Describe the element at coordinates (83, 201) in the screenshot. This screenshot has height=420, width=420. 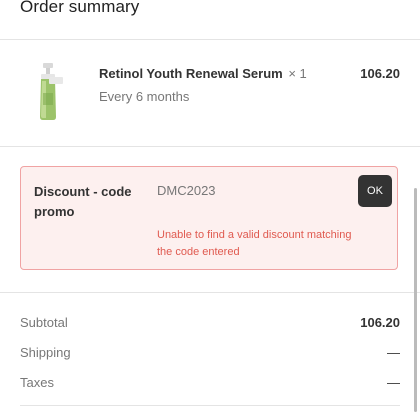
I see `discount-label: Discount - code promo` at that location.